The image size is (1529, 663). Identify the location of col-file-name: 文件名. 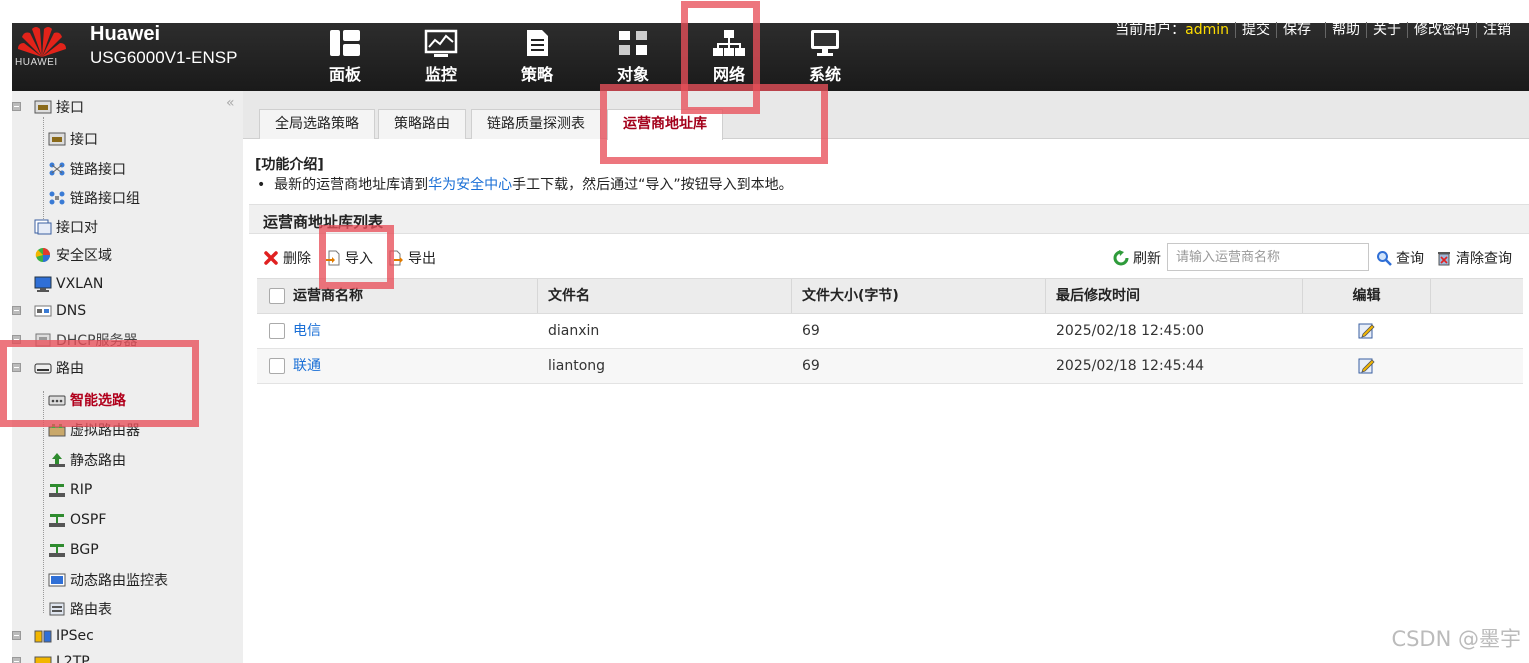
(665, 296).